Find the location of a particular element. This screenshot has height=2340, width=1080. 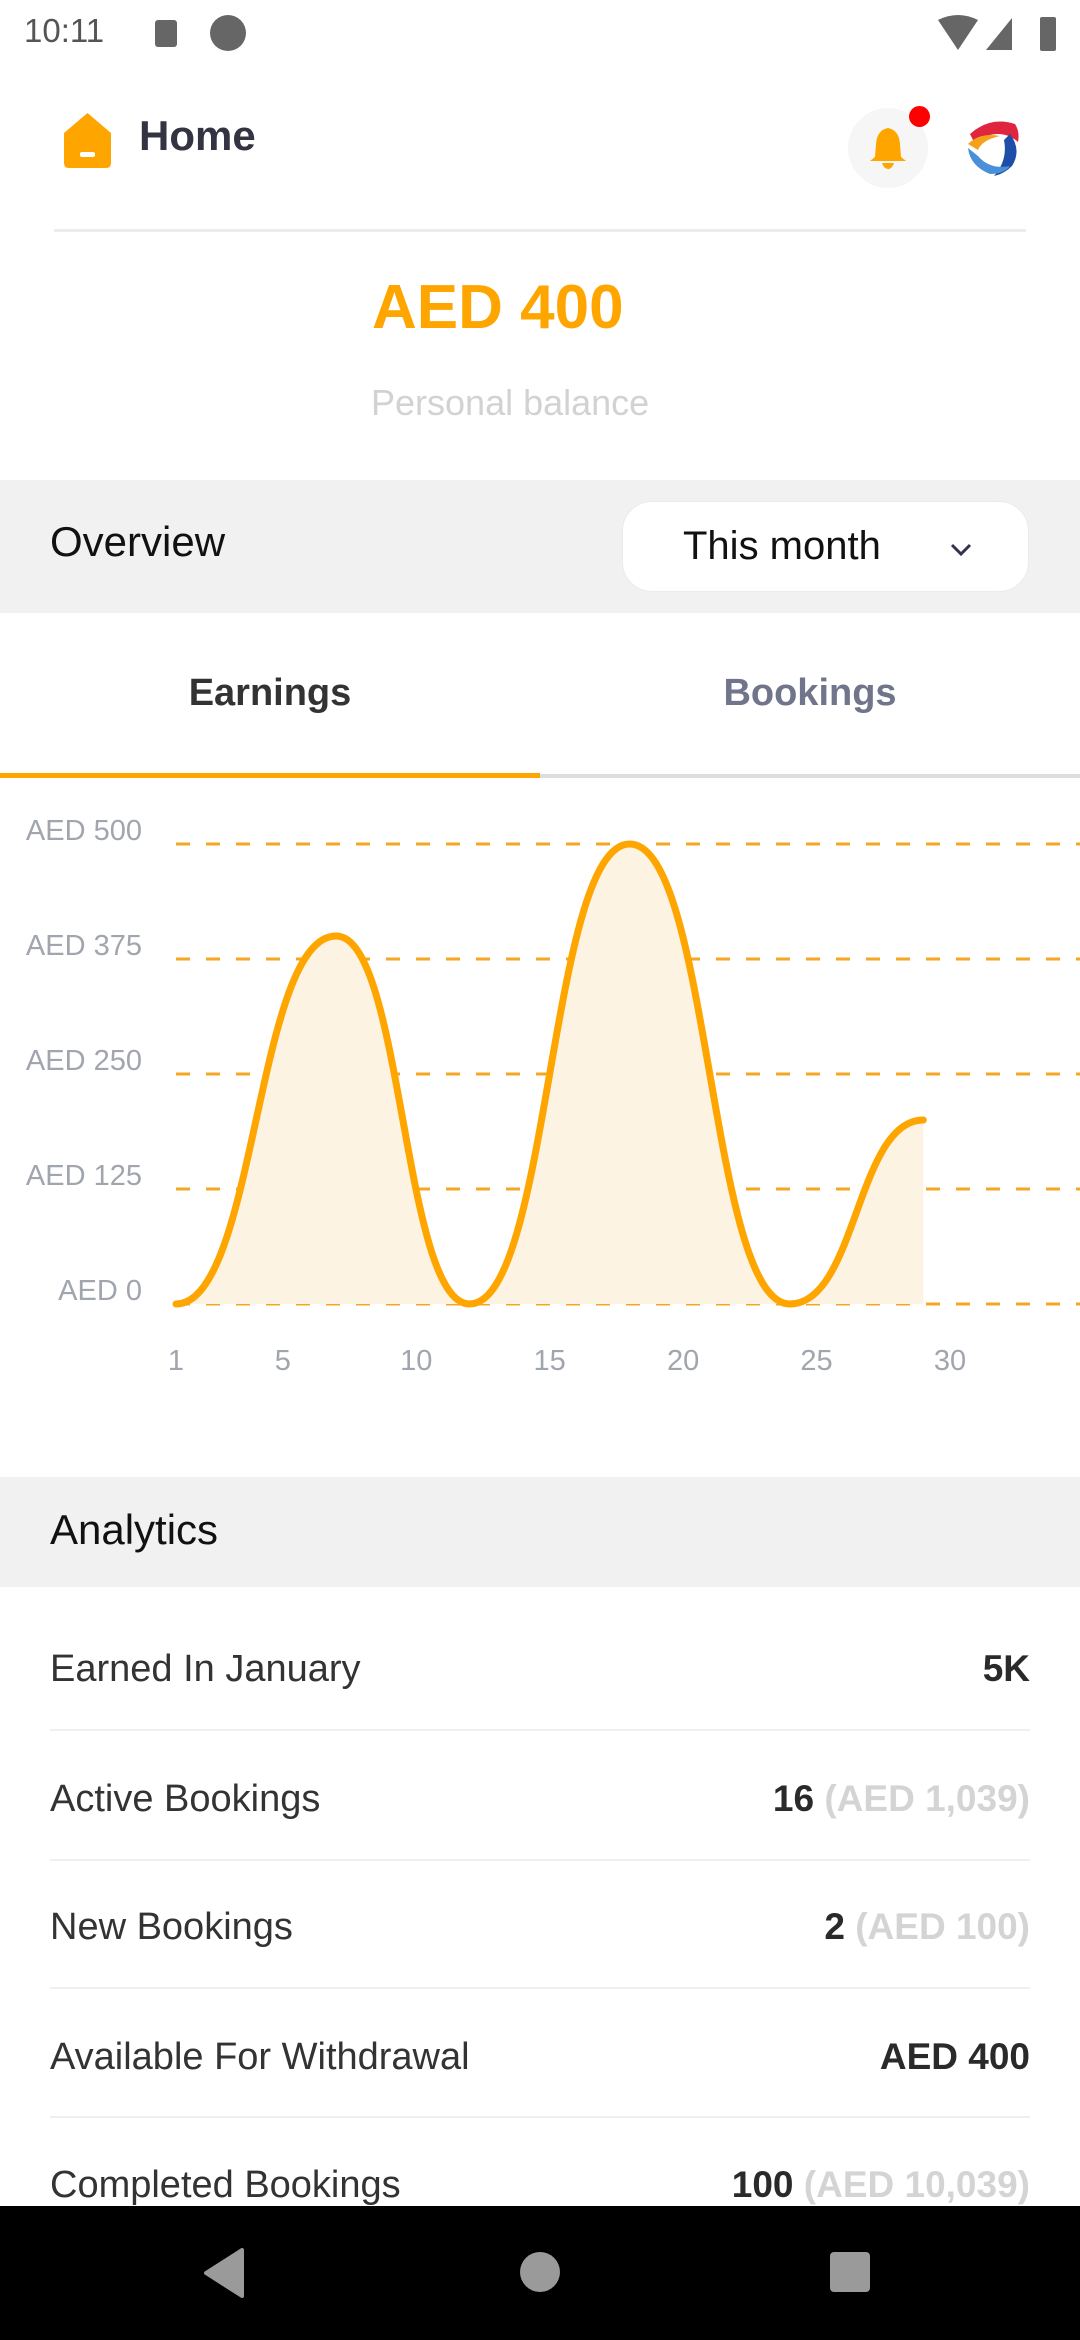

x-tick-label: 15 is located at coordinates (550, 1361).